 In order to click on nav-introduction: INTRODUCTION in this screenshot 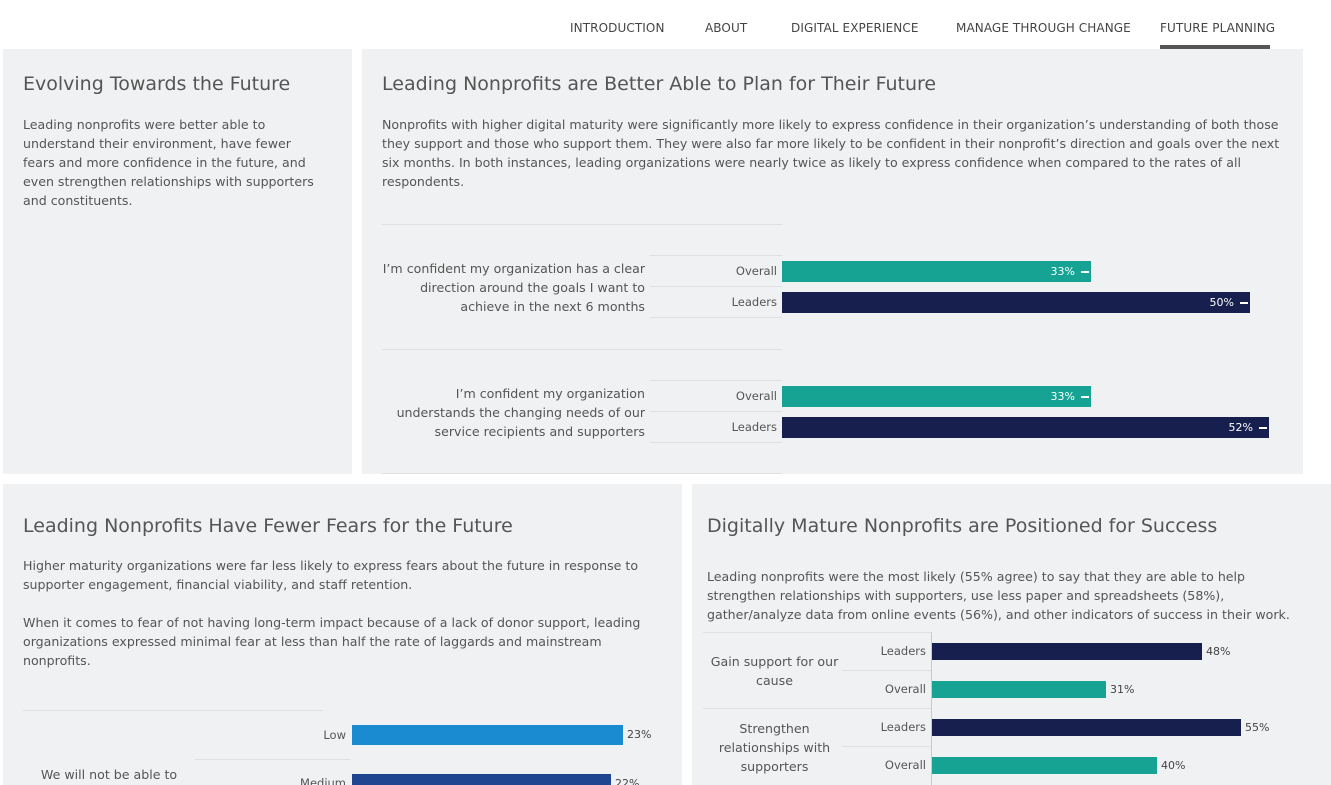, I will do `click(617, 28)`.